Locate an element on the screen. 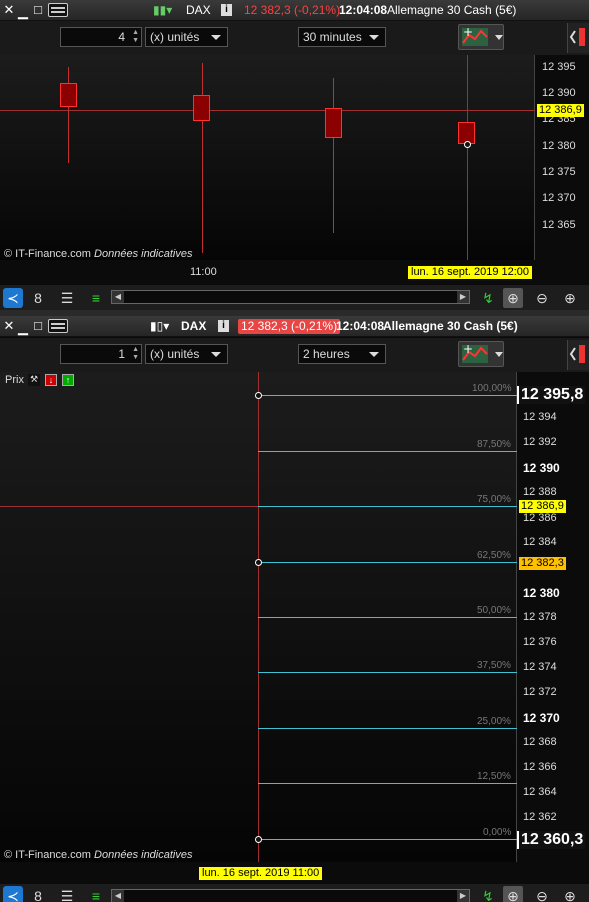 This screenshot has height=902, width=589. arrow-down-icon: ↓ is located at coordinates (51, 380).